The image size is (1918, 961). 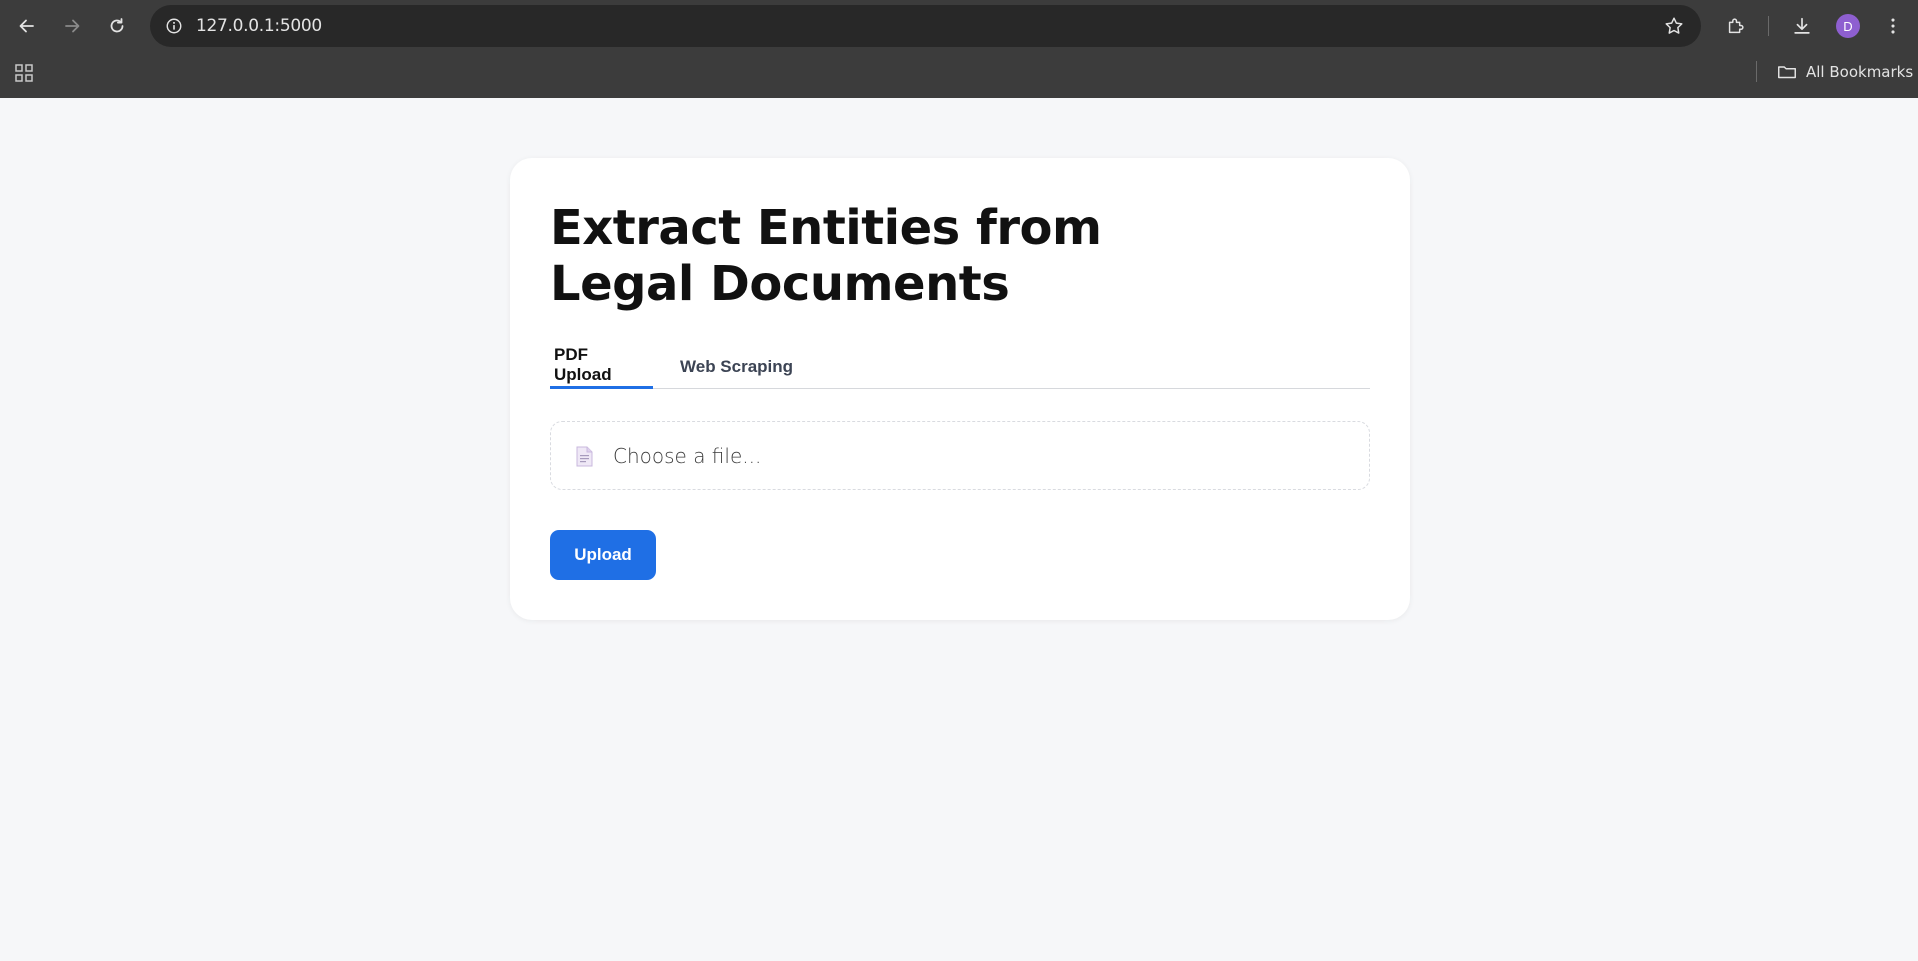 I want to click on reload-icon, so click(x=117, y=25).